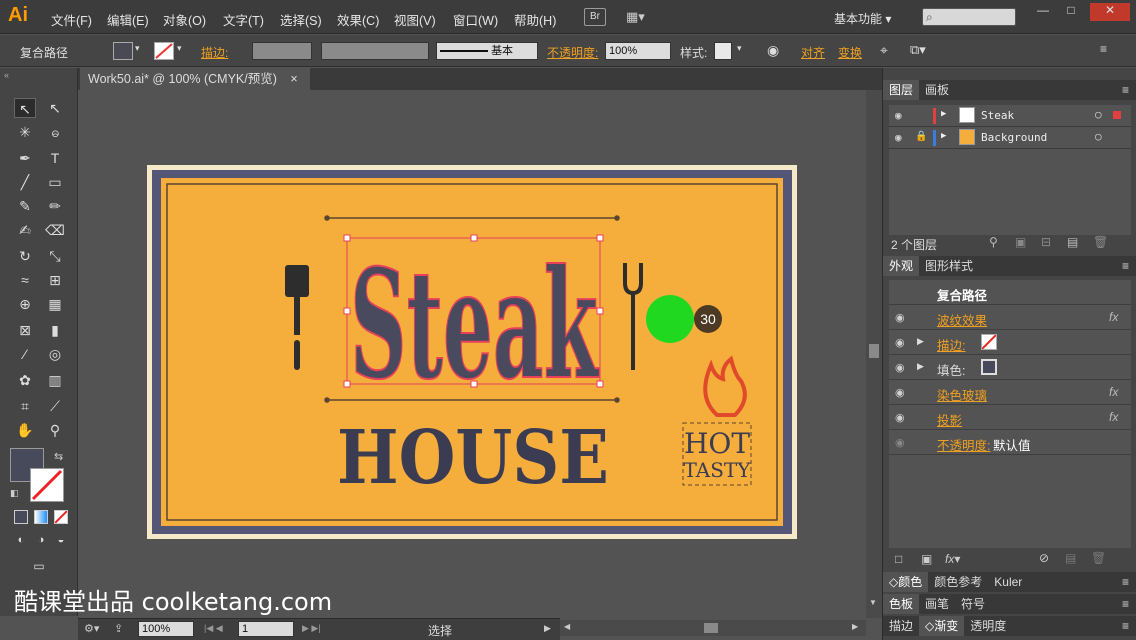  Describe the element at coordinates (1098, 114) in the screenshot. I see `target-circle-icon: ○` at that location.